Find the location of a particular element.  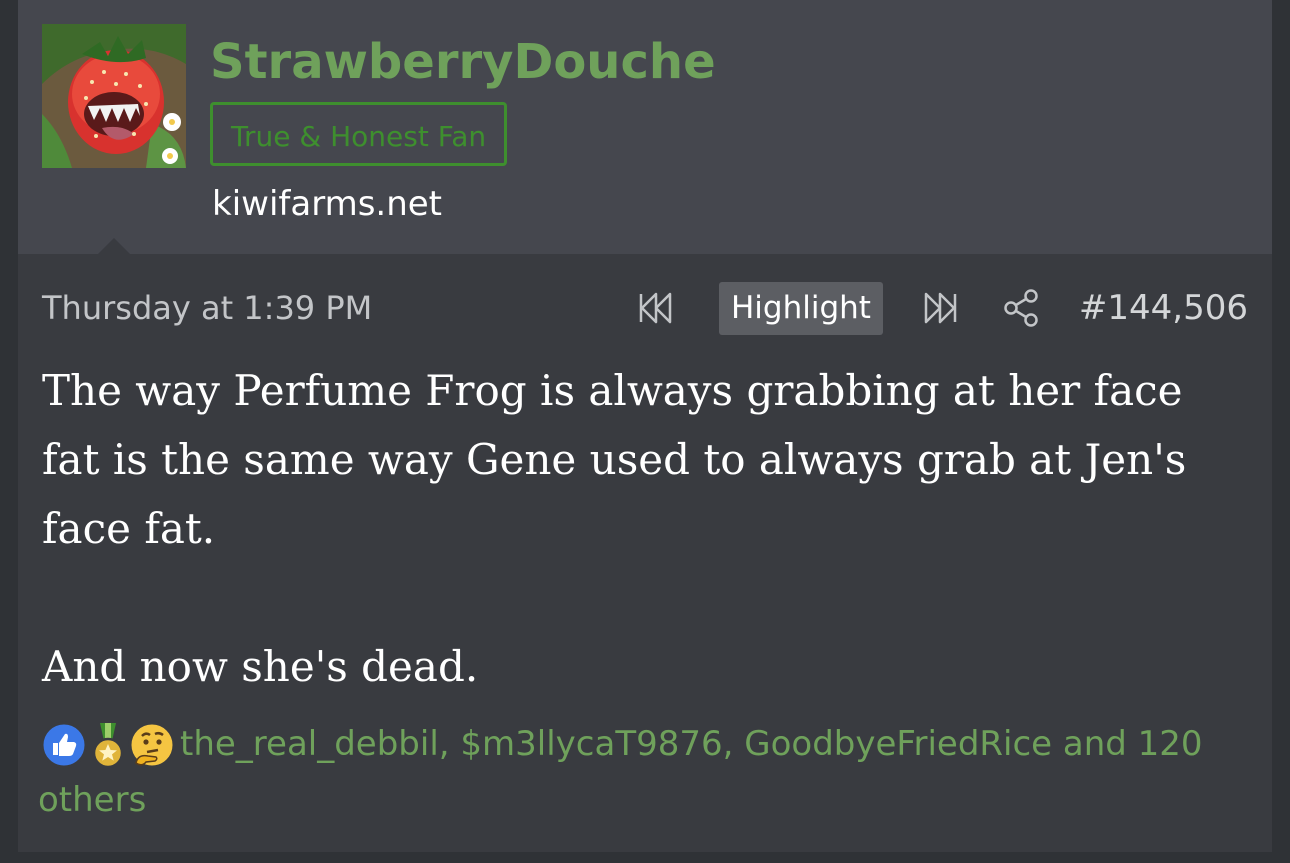

share-icon is located at coordinates (1021, 308).